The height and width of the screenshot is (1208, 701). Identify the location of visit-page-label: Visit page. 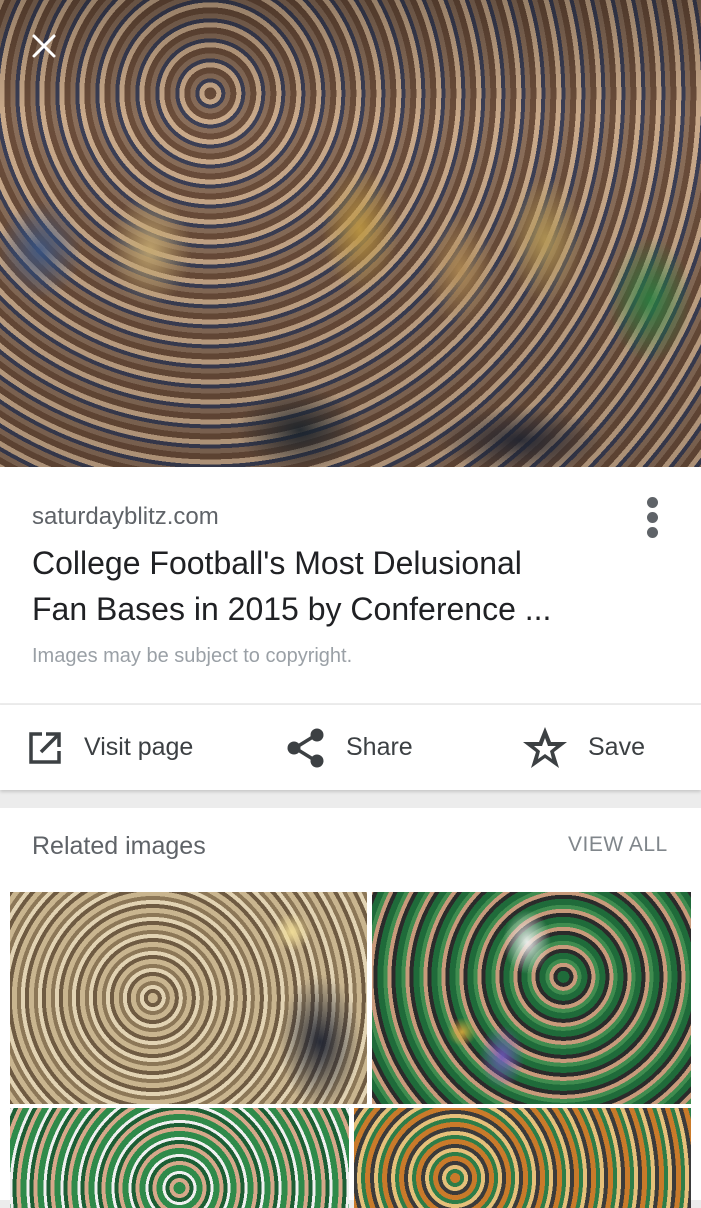
(139, 747).